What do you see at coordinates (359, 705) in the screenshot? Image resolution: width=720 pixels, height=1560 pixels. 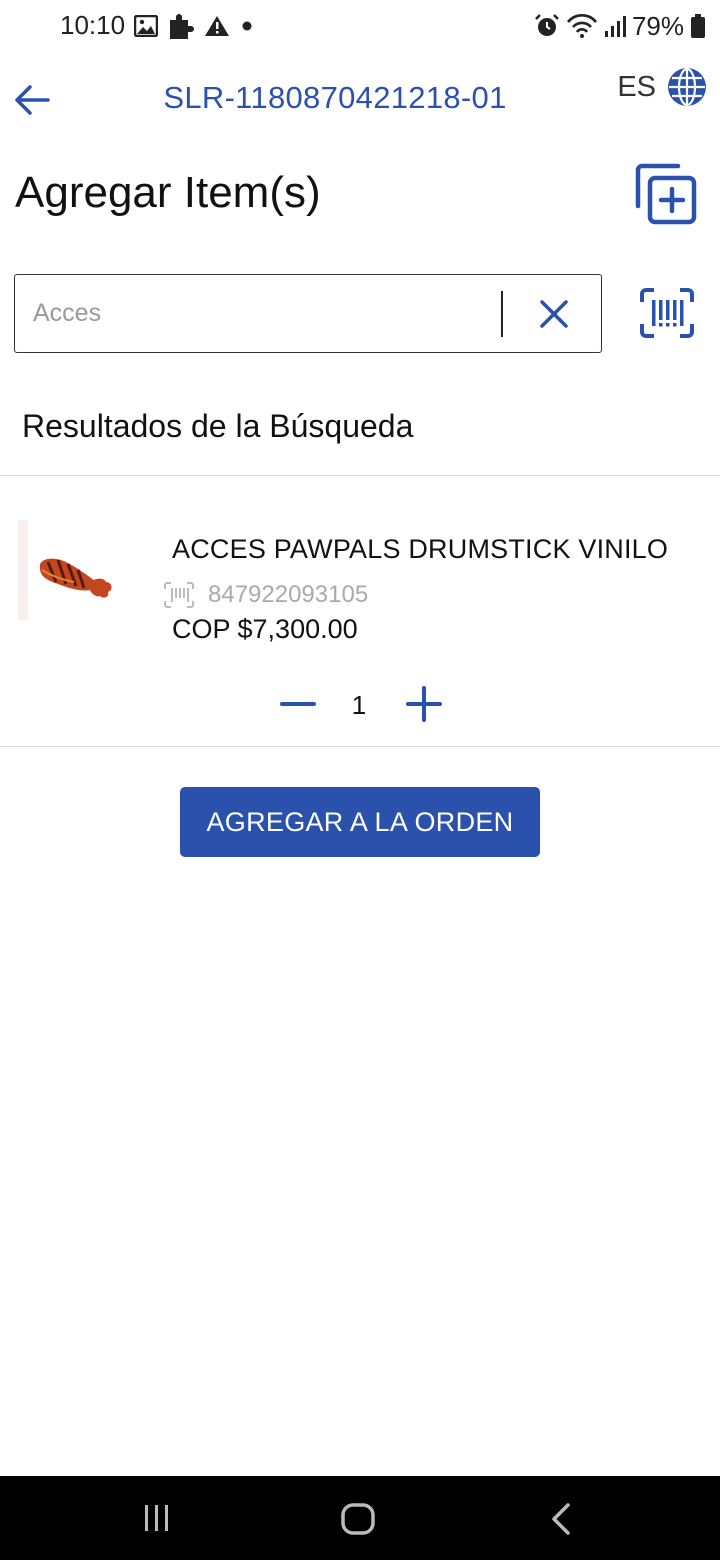 I see `quantity-value: 1` at bounding box center [359, 705].